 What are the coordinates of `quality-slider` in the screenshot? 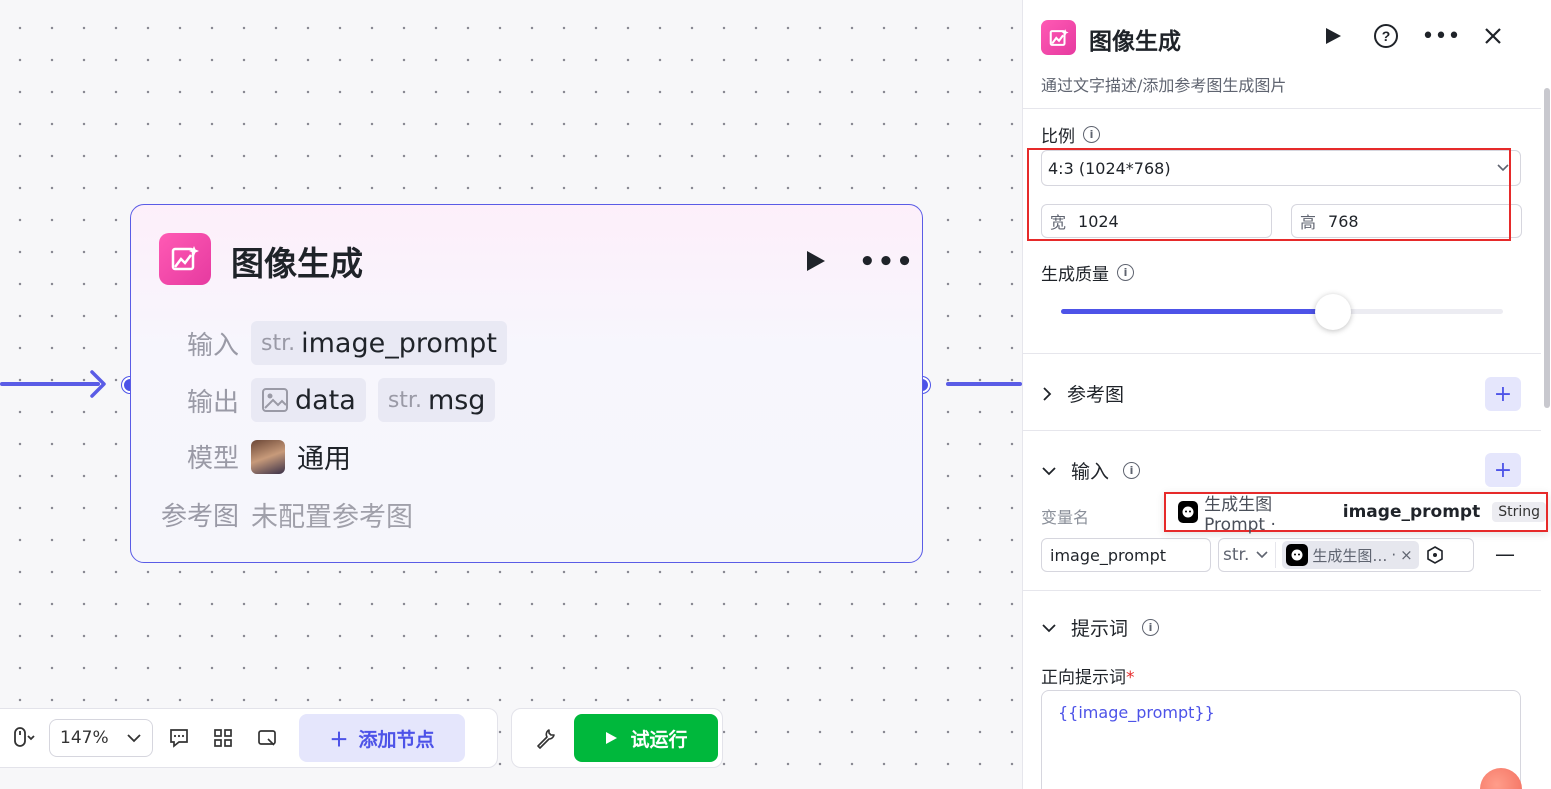 It's located at (1282, 312).